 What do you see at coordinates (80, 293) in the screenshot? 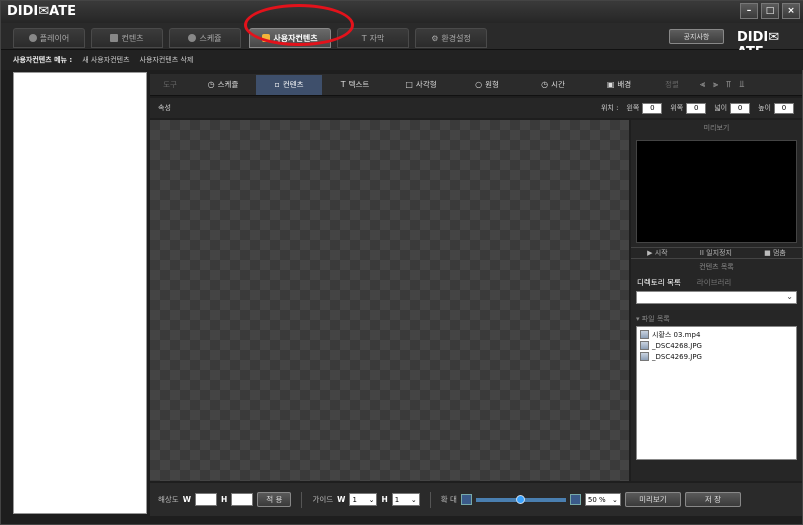
I see `user-content-list` at bounding box center [80, 293].